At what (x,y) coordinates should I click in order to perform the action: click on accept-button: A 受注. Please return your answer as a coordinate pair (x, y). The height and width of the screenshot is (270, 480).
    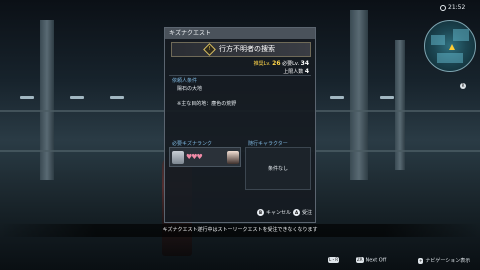
    Looking at the image, I should click on (302, 212).